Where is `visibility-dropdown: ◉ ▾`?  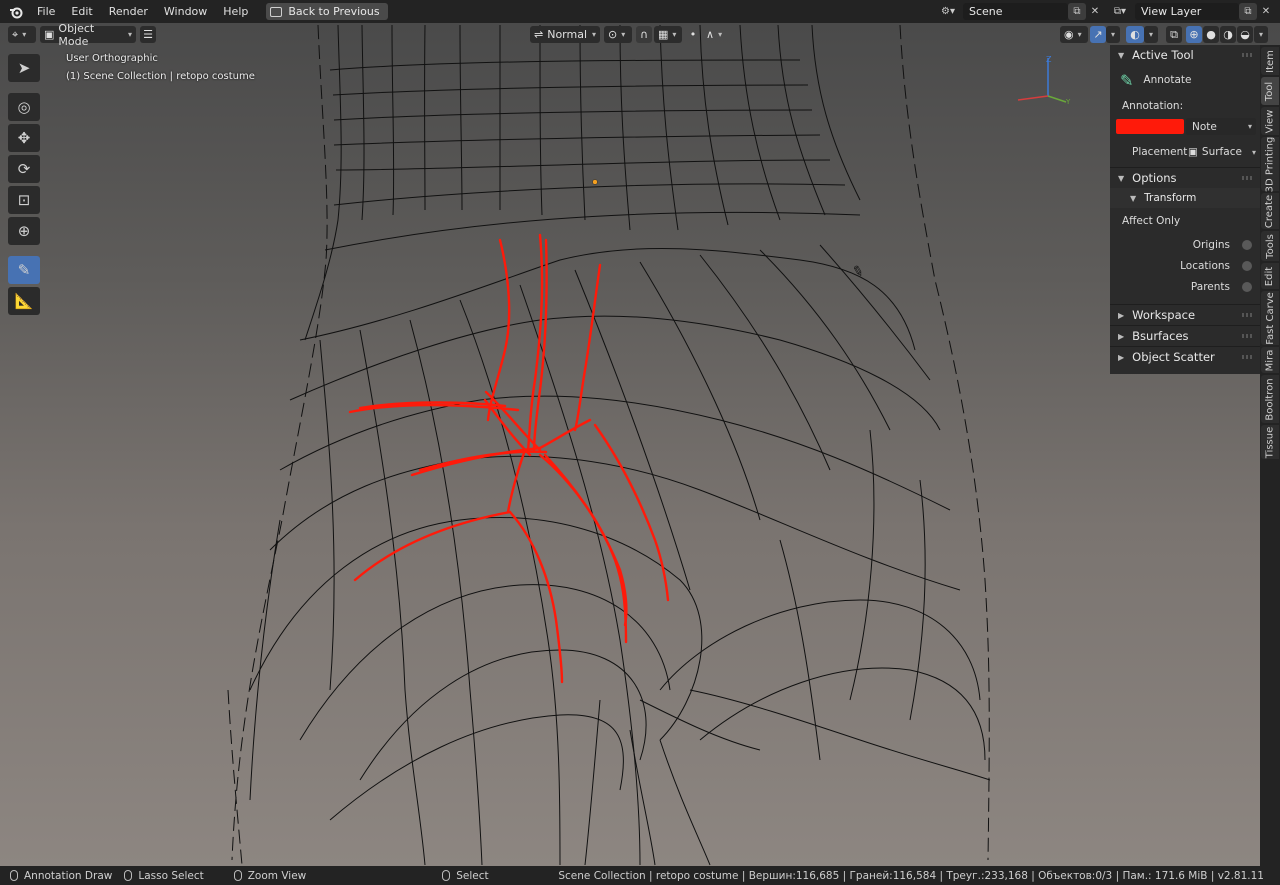
visibility-dropdown: ◉ ▾ is located at coordinates (1074, 34).